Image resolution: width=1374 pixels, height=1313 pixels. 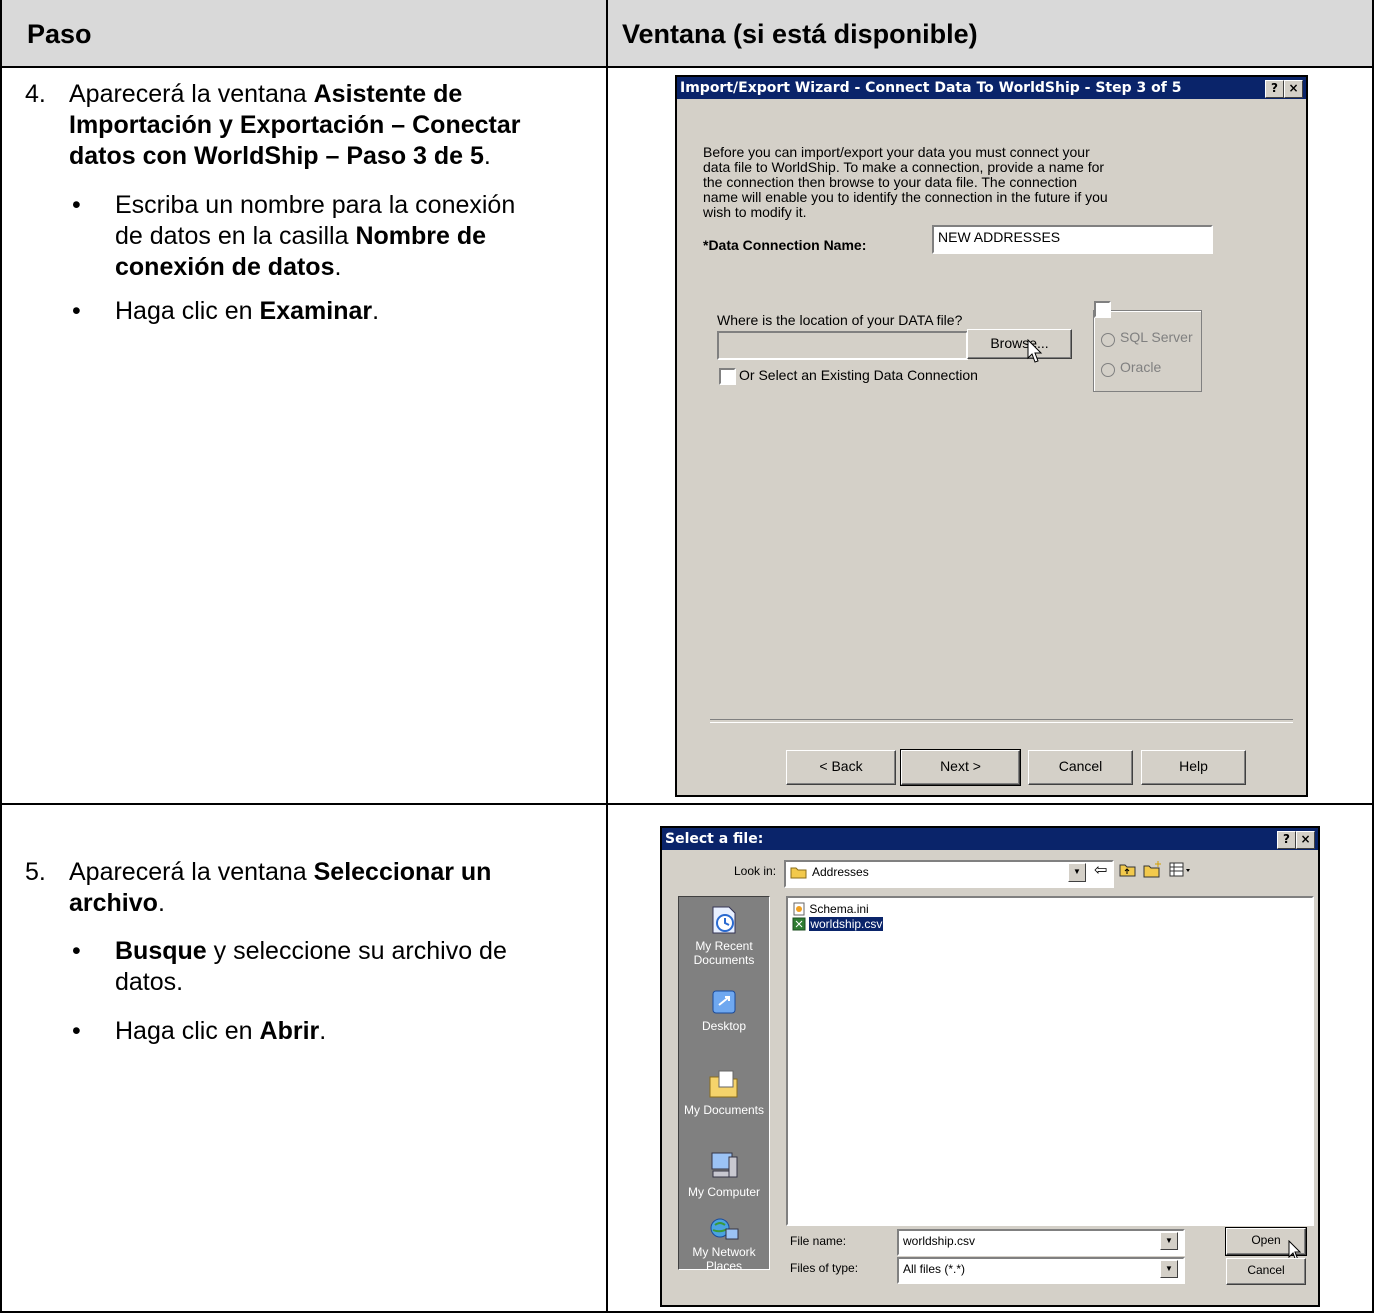 I want to click on file-dialog-help-icon: ?, so click(x=1286, y=840).